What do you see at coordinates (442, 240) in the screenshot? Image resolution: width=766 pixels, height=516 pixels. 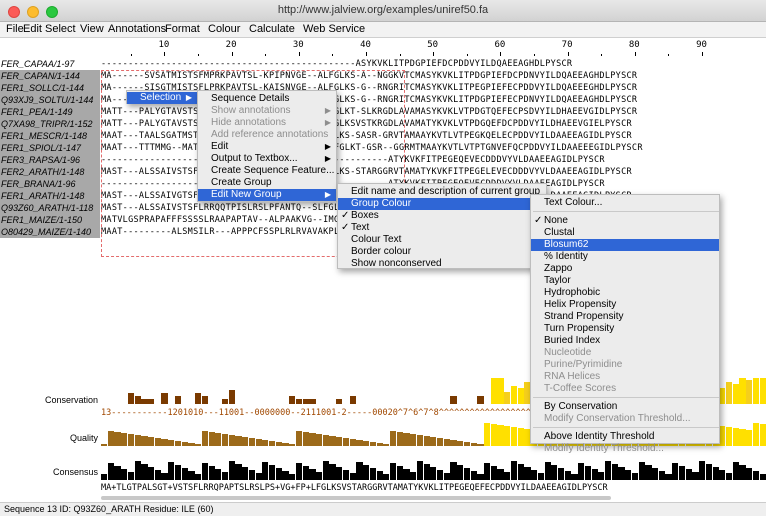 I see `menu-item: Colour Text` at bounding box center [442, 240].